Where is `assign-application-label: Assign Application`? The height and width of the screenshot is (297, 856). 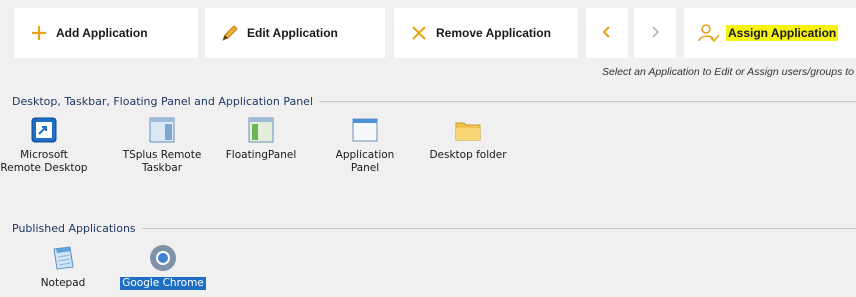 assign-application-label: Assign Application is located at coordinates (782, 33).